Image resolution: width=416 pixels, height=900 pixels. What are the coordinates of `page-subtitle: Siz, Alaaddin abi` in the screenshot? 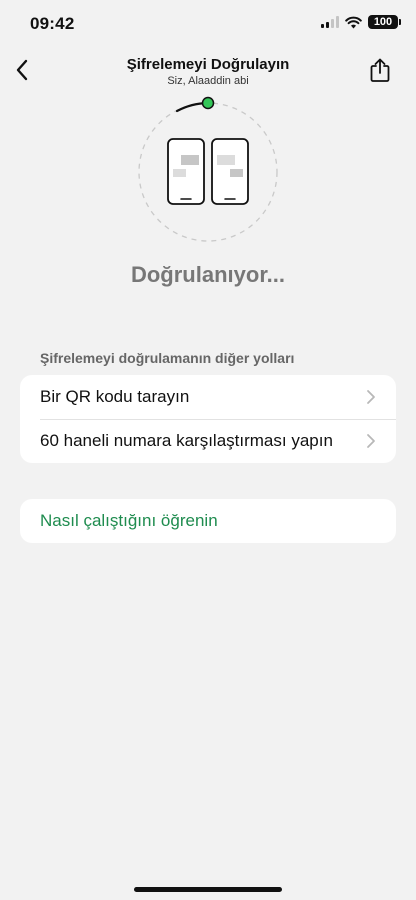 It's located at (208, 81).